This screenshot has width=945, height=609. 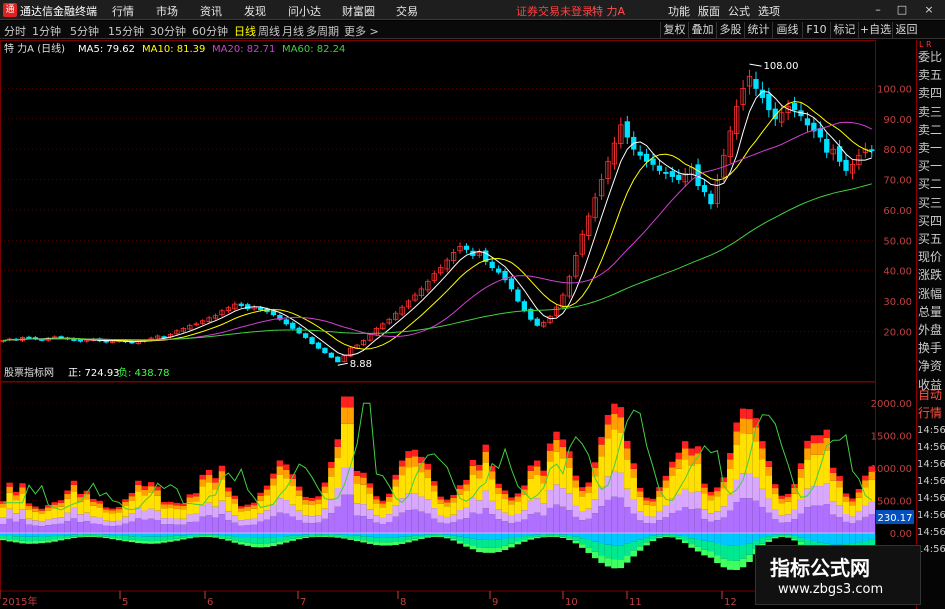 I want to click on high-label: 108.00, so click(x=781, y=66).